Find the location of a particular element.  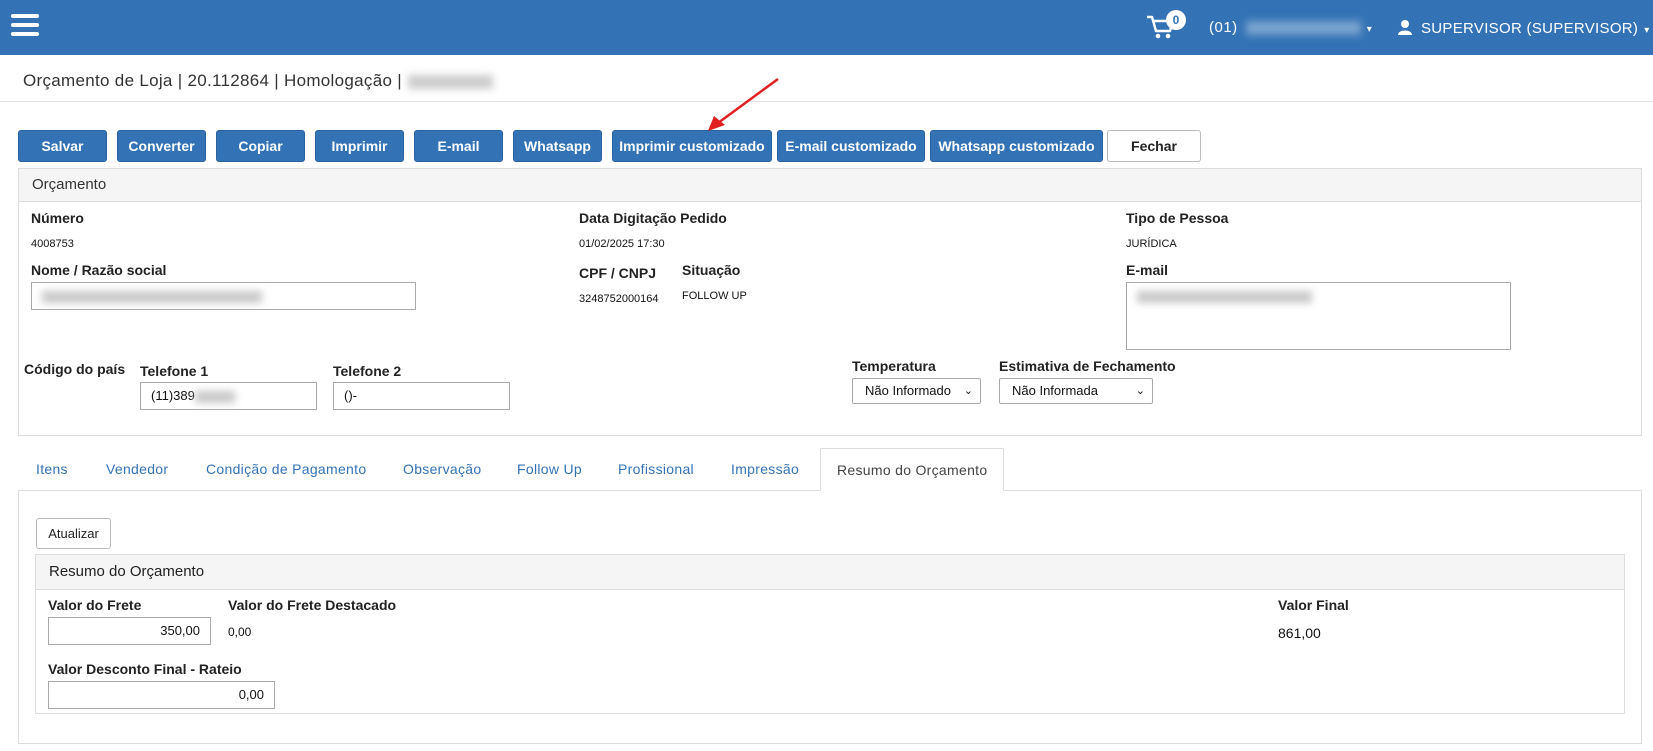

tab-condicao-pagamento: Condição de Pagamento is located at coordinates (286, 469).